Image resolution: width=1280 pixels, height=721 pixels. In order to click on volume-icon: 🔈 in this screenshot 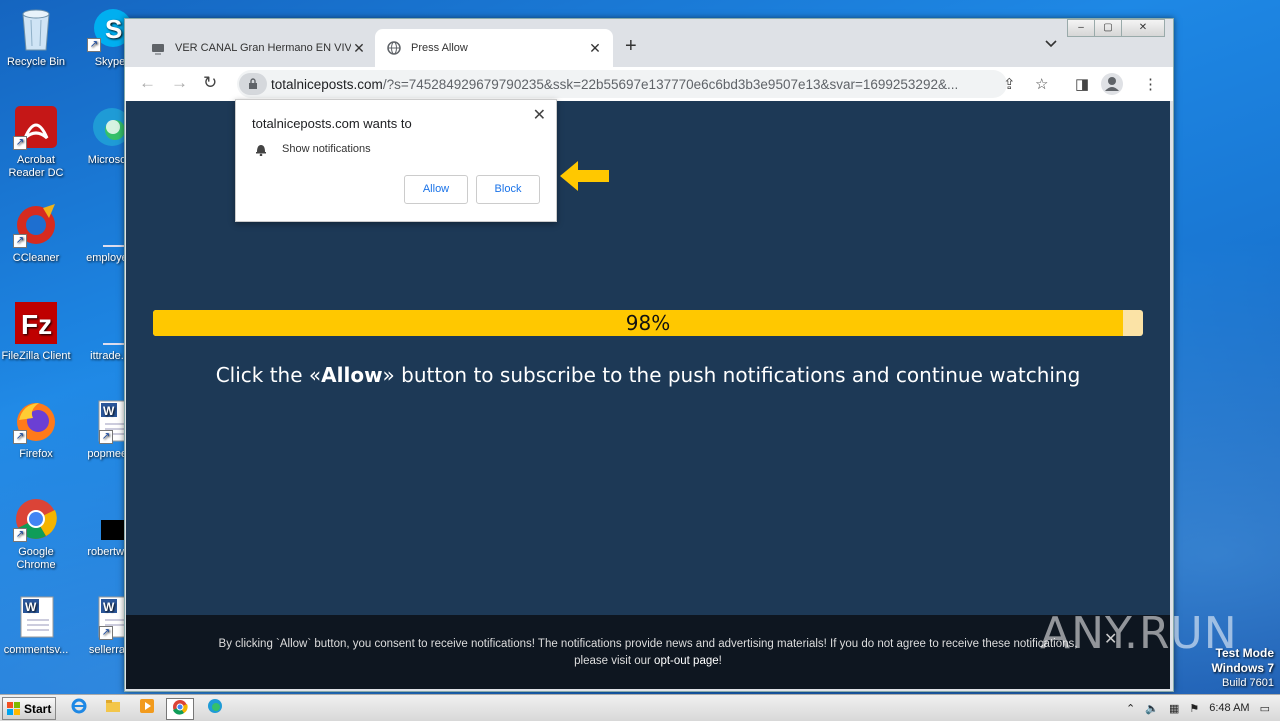, I will do `click(1152, 708)`.